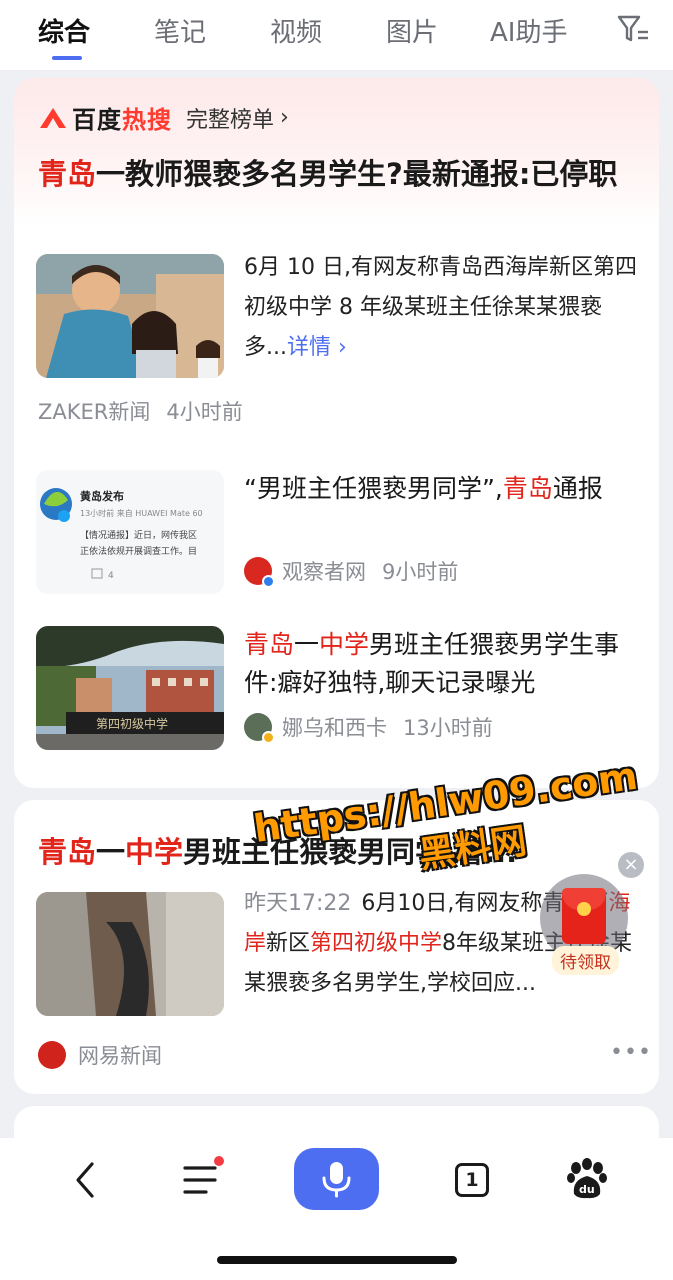 This screenshot has height=1280, width=673. What do you see at coordinates (633, 29) in the screenshot?
I see `filter-icon` at bounding box center [633, 29].